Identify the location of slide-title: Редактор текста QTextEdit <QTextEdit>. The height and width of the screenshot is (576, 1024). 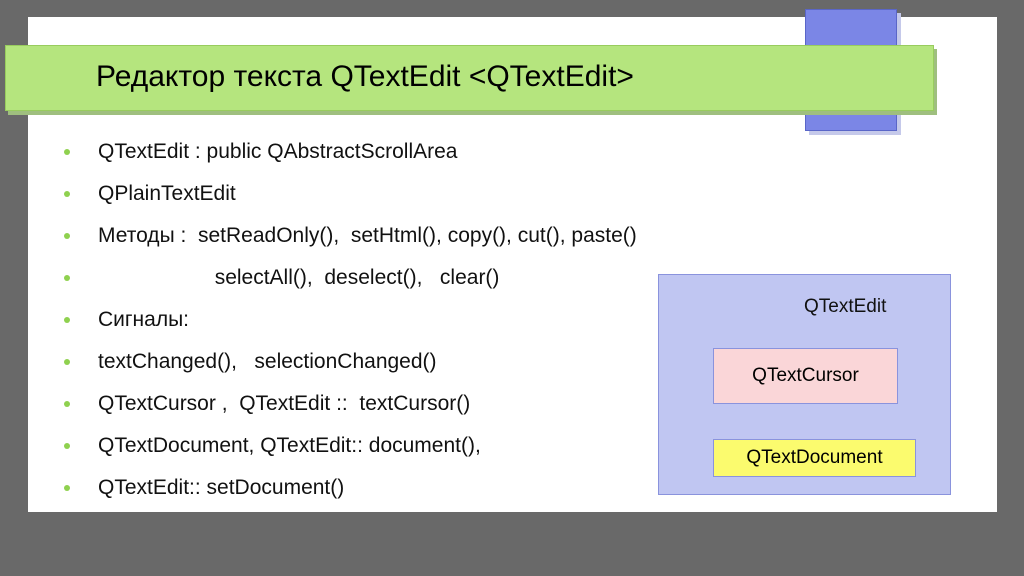
(365, 76).